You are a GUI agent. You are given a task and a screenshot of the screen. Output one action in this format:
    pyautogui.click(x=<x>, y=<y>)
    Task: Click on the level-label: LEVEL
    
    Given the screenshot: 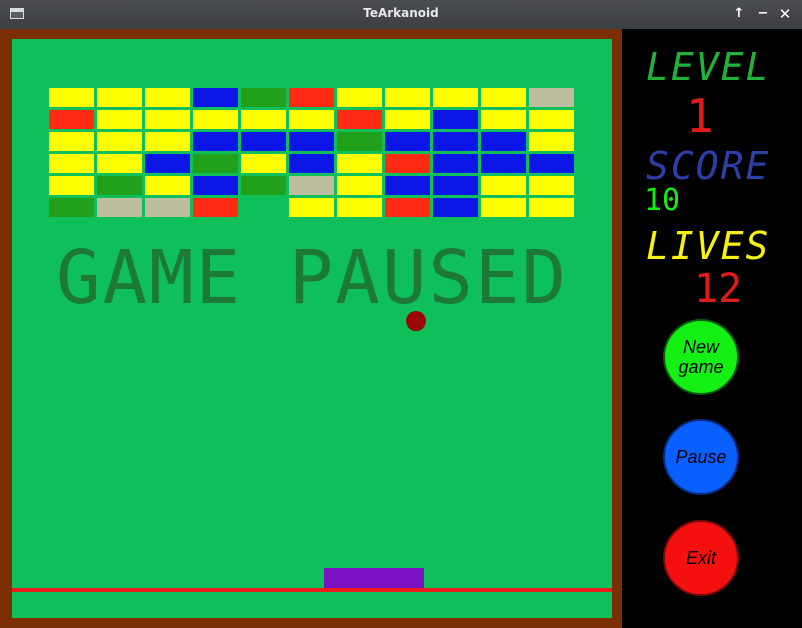 What is the action you would take?
    pyautogui.click(x=708, y=67)
    